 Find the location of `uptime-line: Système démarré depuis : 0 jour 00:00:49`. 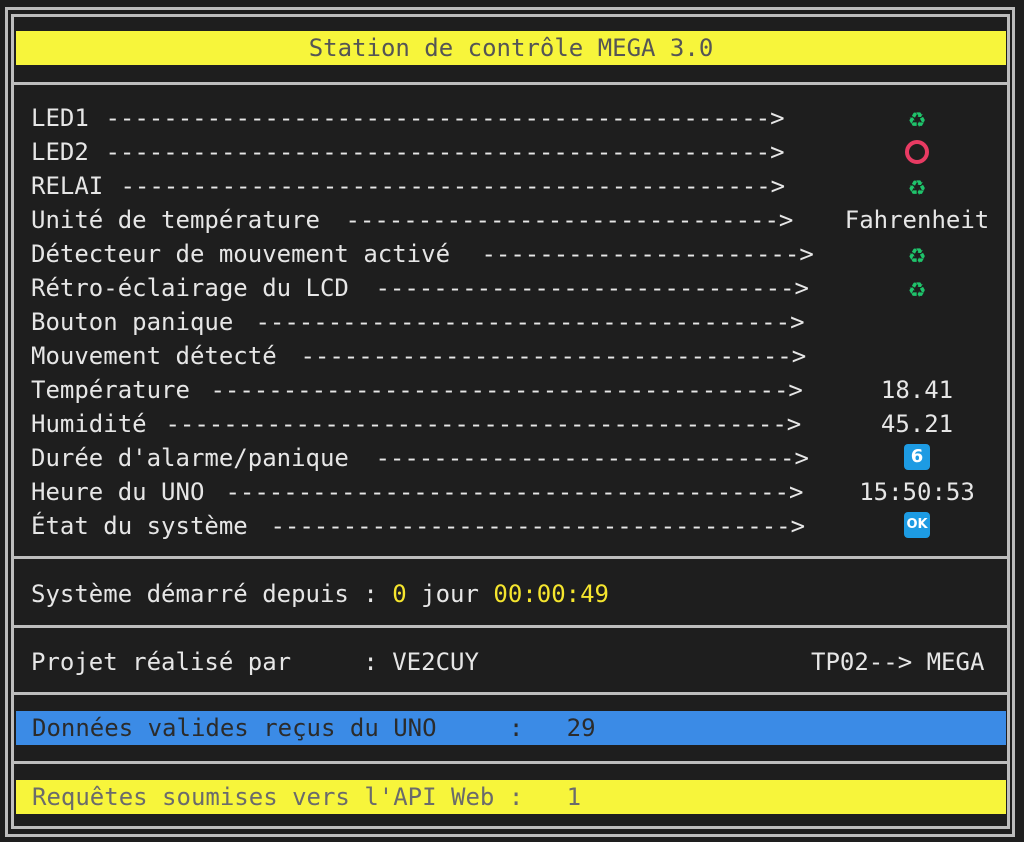

uptime-line: Système démarré depuis : 0 jour 00:00:49 is located at coordinates (320, 594).